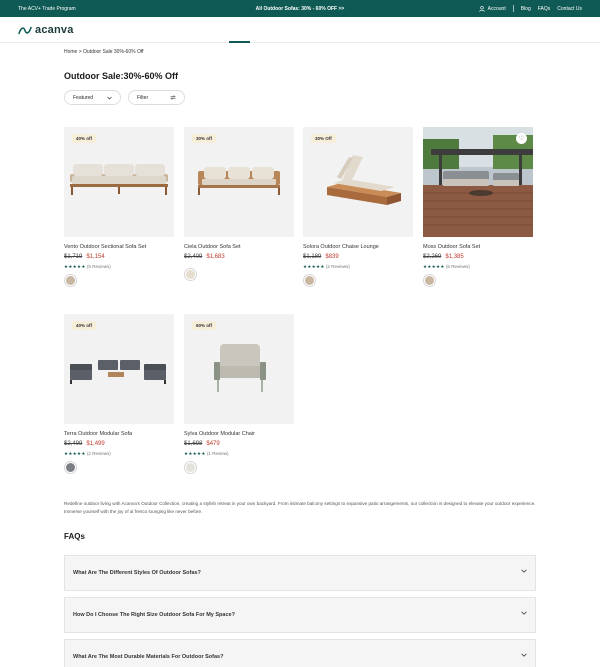 The height and width of the screenshot is (667, 600). Describe the element at coordinates (526, 9) in the screenshot. I see `blog-link: Blog` at that location.